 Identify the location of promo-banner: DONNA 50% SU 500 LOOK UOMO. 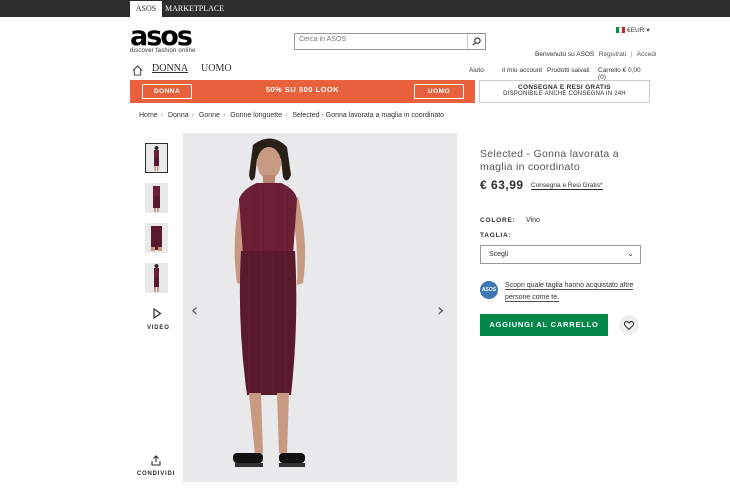
(302, 91).